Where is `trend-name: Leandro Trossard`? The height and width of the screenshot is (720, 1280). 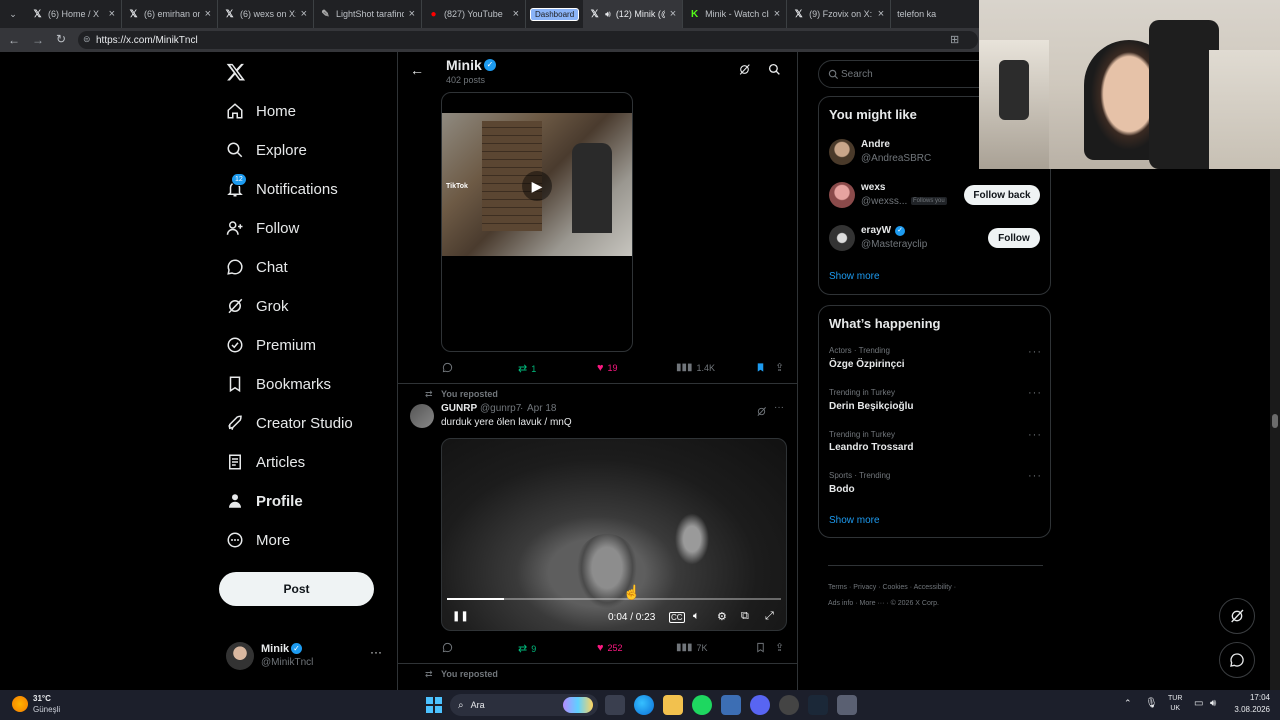 trend-name: Leandro Trossard is located at coordinates (871, 447).